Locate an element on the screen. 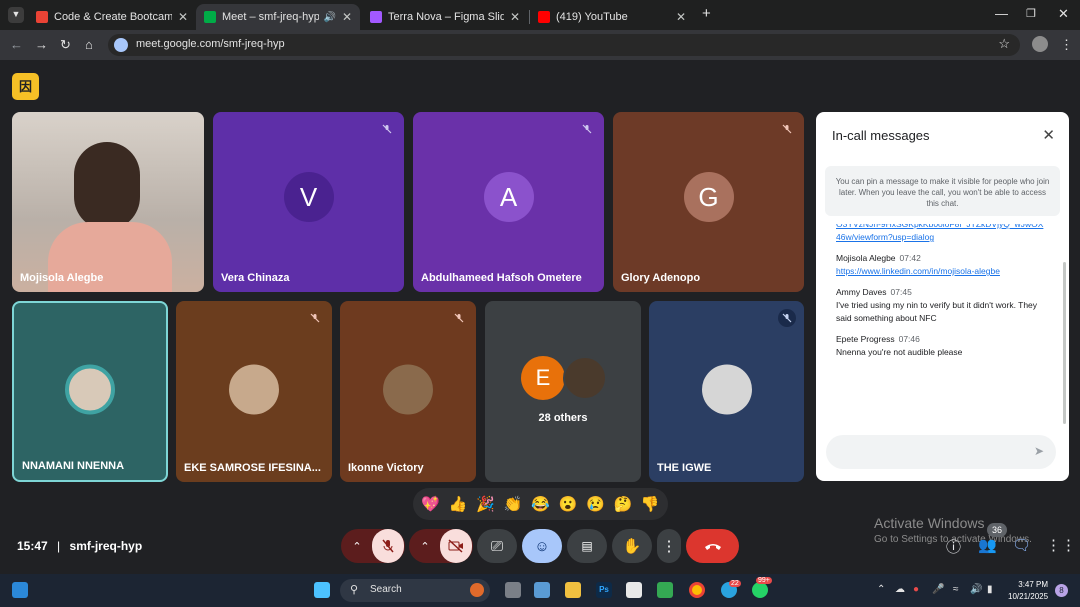 The width and height of the screenshot is (1080, 607). message-meta: Epete Progress 07:46 is located at coordinates (942, 339).